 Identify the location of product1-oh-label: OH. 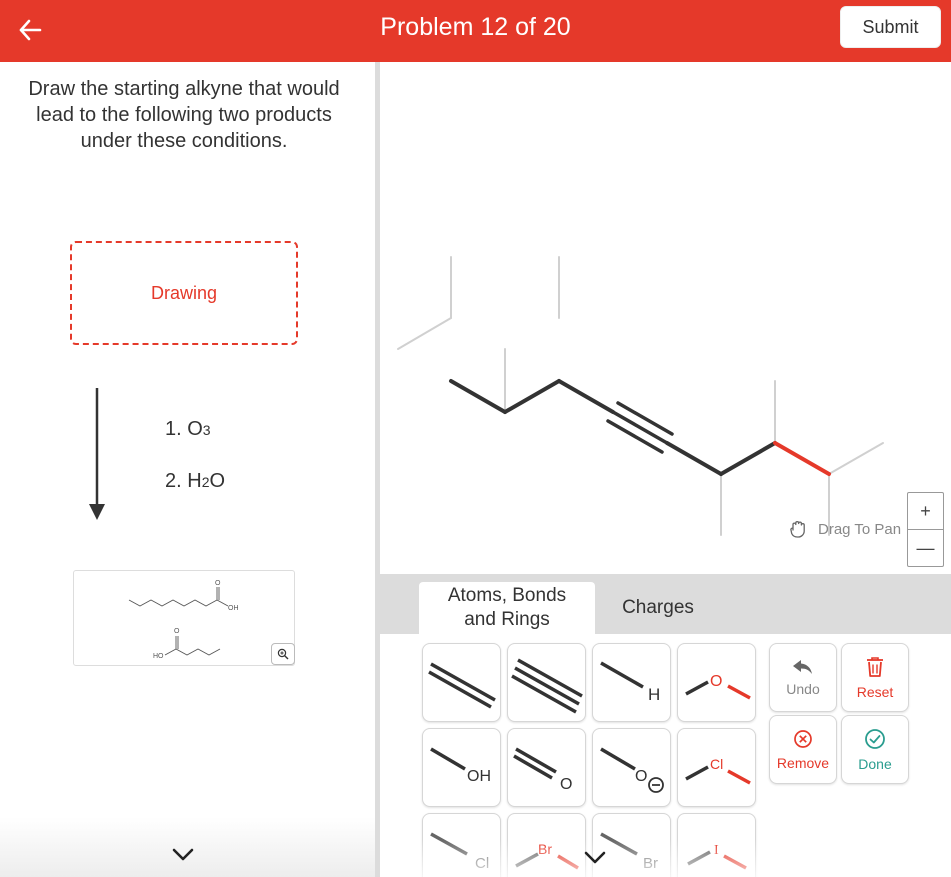
(233, 608).